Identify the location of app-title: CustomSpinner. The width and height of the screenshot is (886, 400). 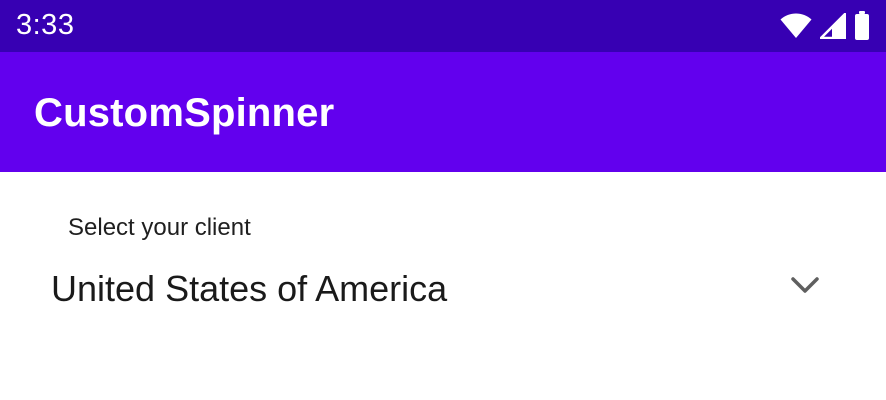
(184, 113).